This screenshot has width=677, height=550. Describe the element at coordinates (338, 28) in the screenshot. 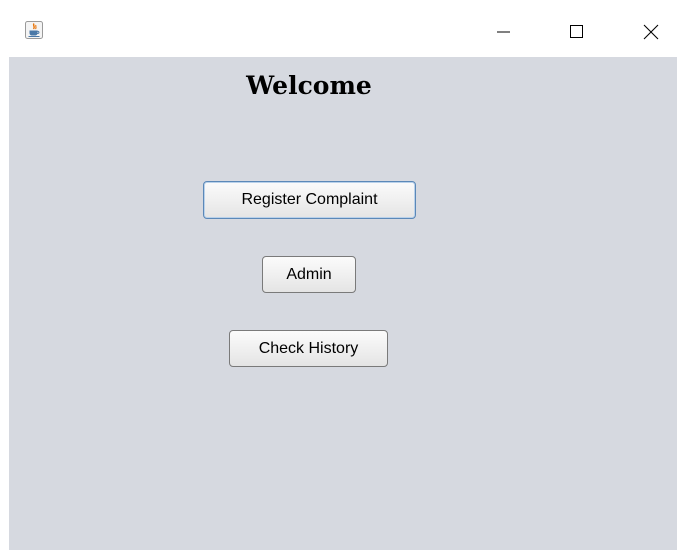

I see `title-bar` at that location.